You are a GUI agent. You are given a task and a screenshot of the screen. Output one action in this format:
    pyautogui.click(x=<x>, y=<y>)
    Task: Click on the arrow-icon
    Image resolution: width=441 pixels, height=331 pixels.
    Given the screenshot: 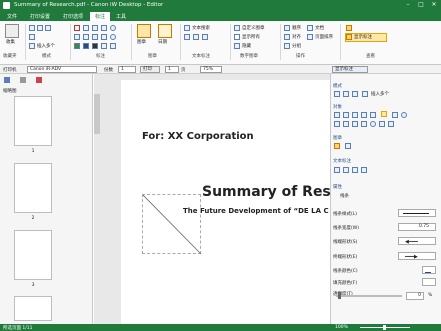 What is the action you would take?
    pyautogui.click(x=95, y=28)
    